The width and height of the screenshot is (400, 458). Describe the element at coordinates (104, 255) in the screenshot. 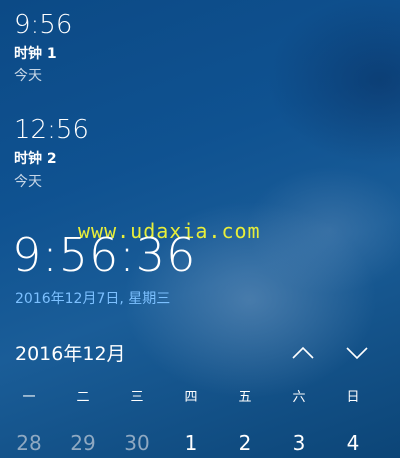

I see `current-time: 9:56:36` at that location.